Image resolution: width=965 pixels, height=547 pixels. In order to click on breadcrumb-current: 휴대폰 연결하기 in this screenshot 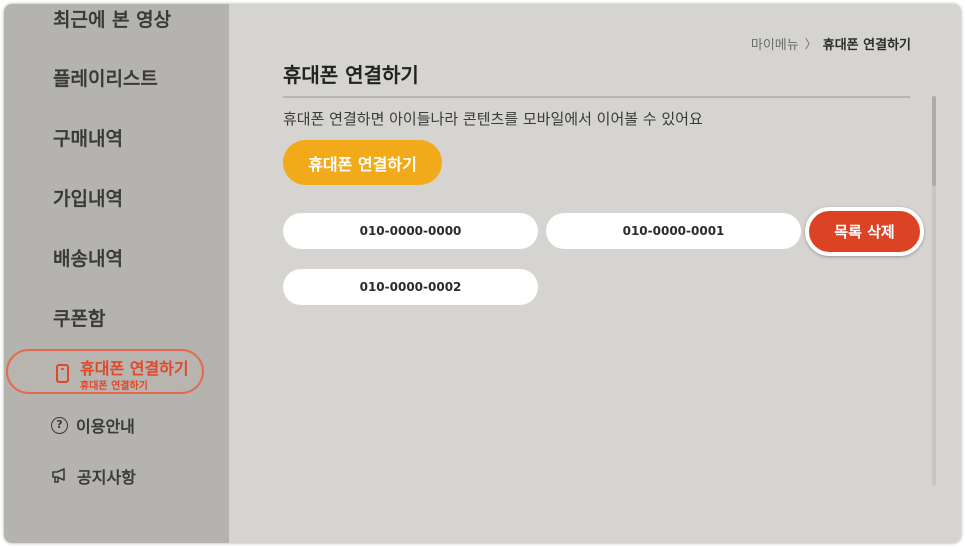, I will do `click(866, 45)`.